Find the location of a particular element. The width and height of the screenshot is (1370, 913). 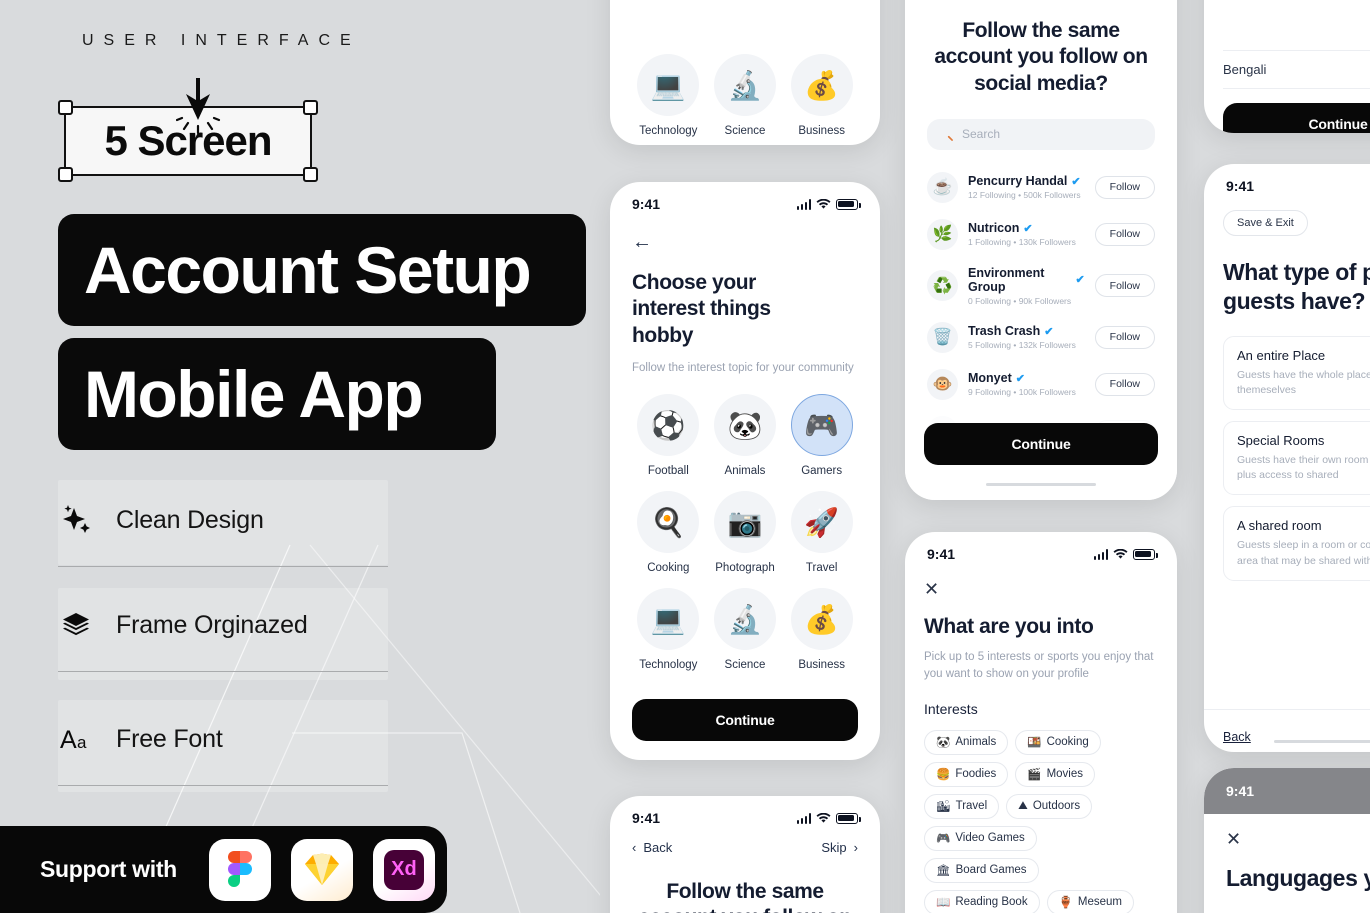

save-exit-button: Save & Exit is located at coordinates (1265, 223).